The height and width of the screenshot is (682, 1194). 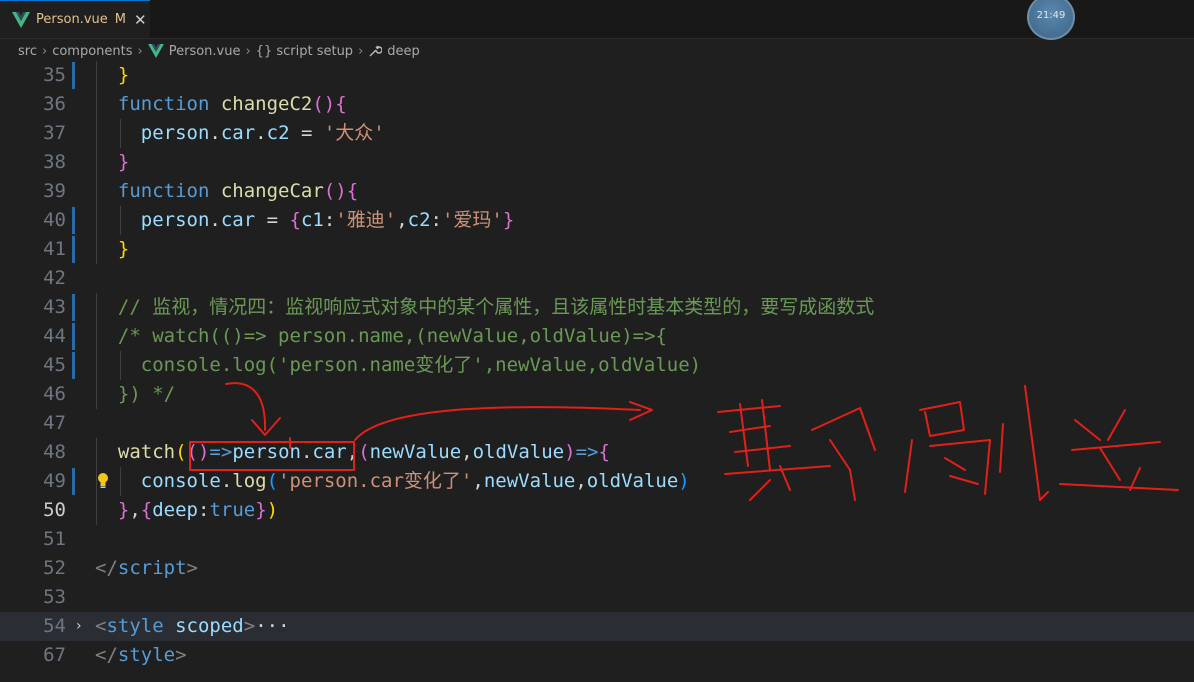 What do you see at coordinates (140, 20) in the screenshot?
I see `close-icon: ✕` at bounding box center [140, 20].